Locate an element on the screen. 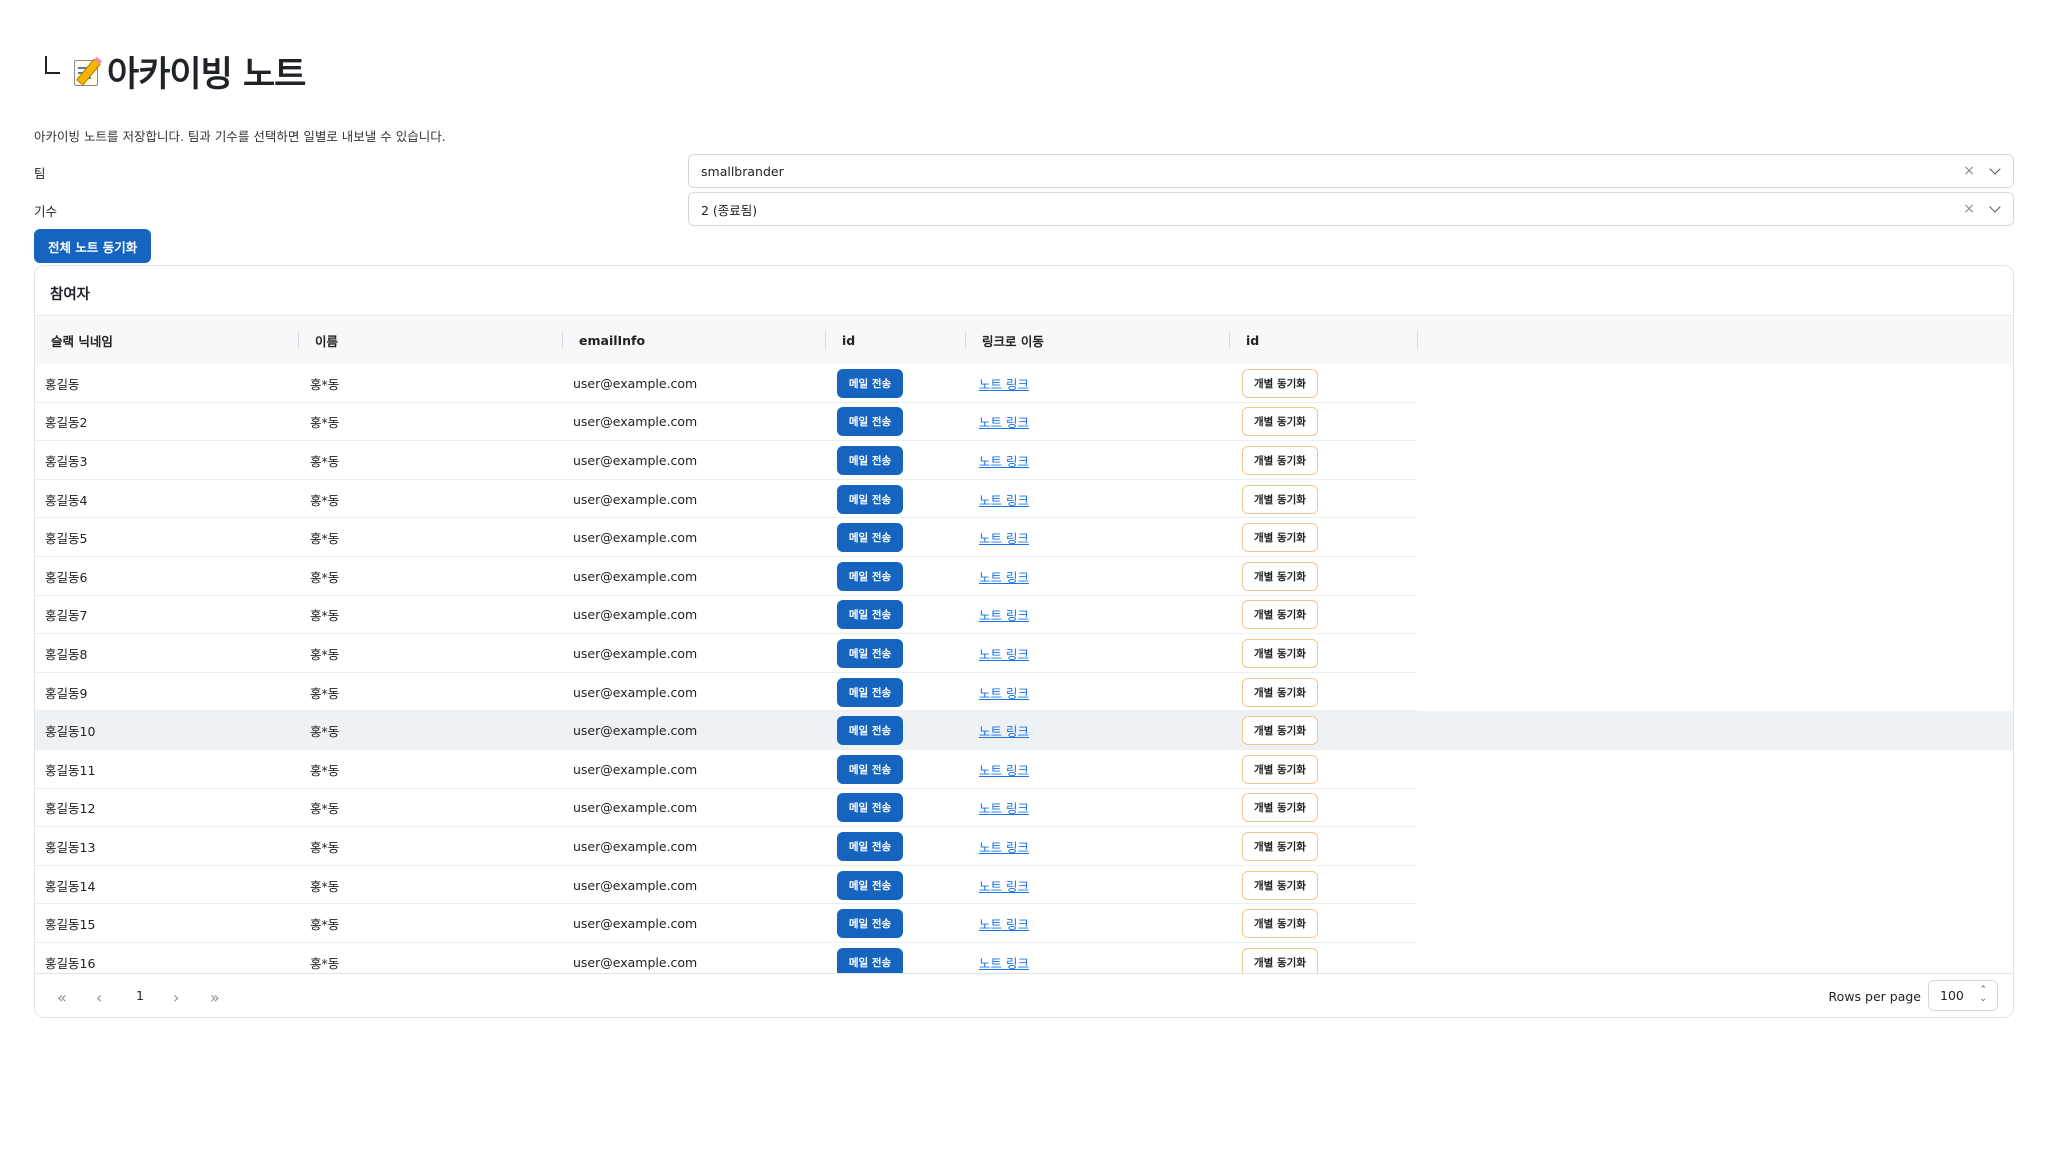 The image size is (2048, 1151). column-header-link: 링크로 이동 is located at coordinates (1013, 340).